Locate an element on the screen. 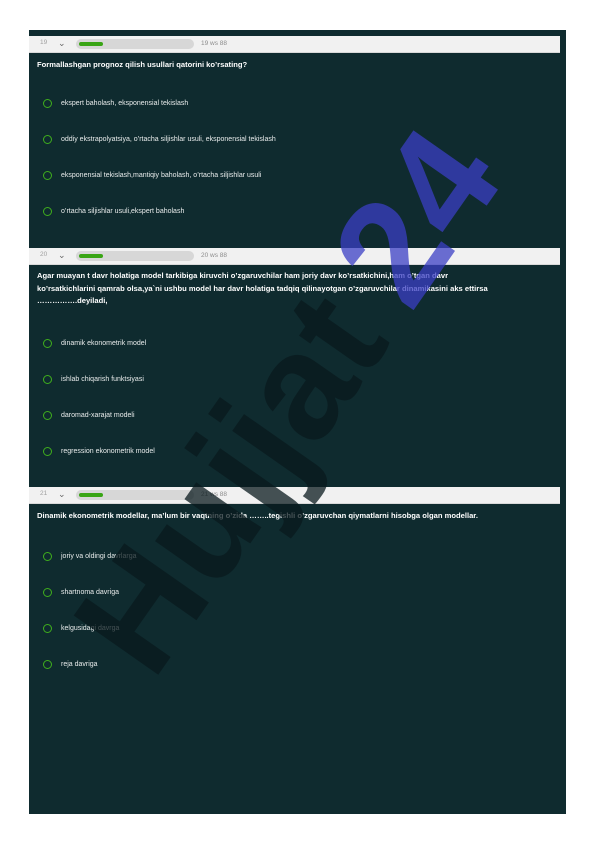 The height and width of the screenshot is (842, 595). answer-label: shartnoma davriga is located at coordinates (90, 592).